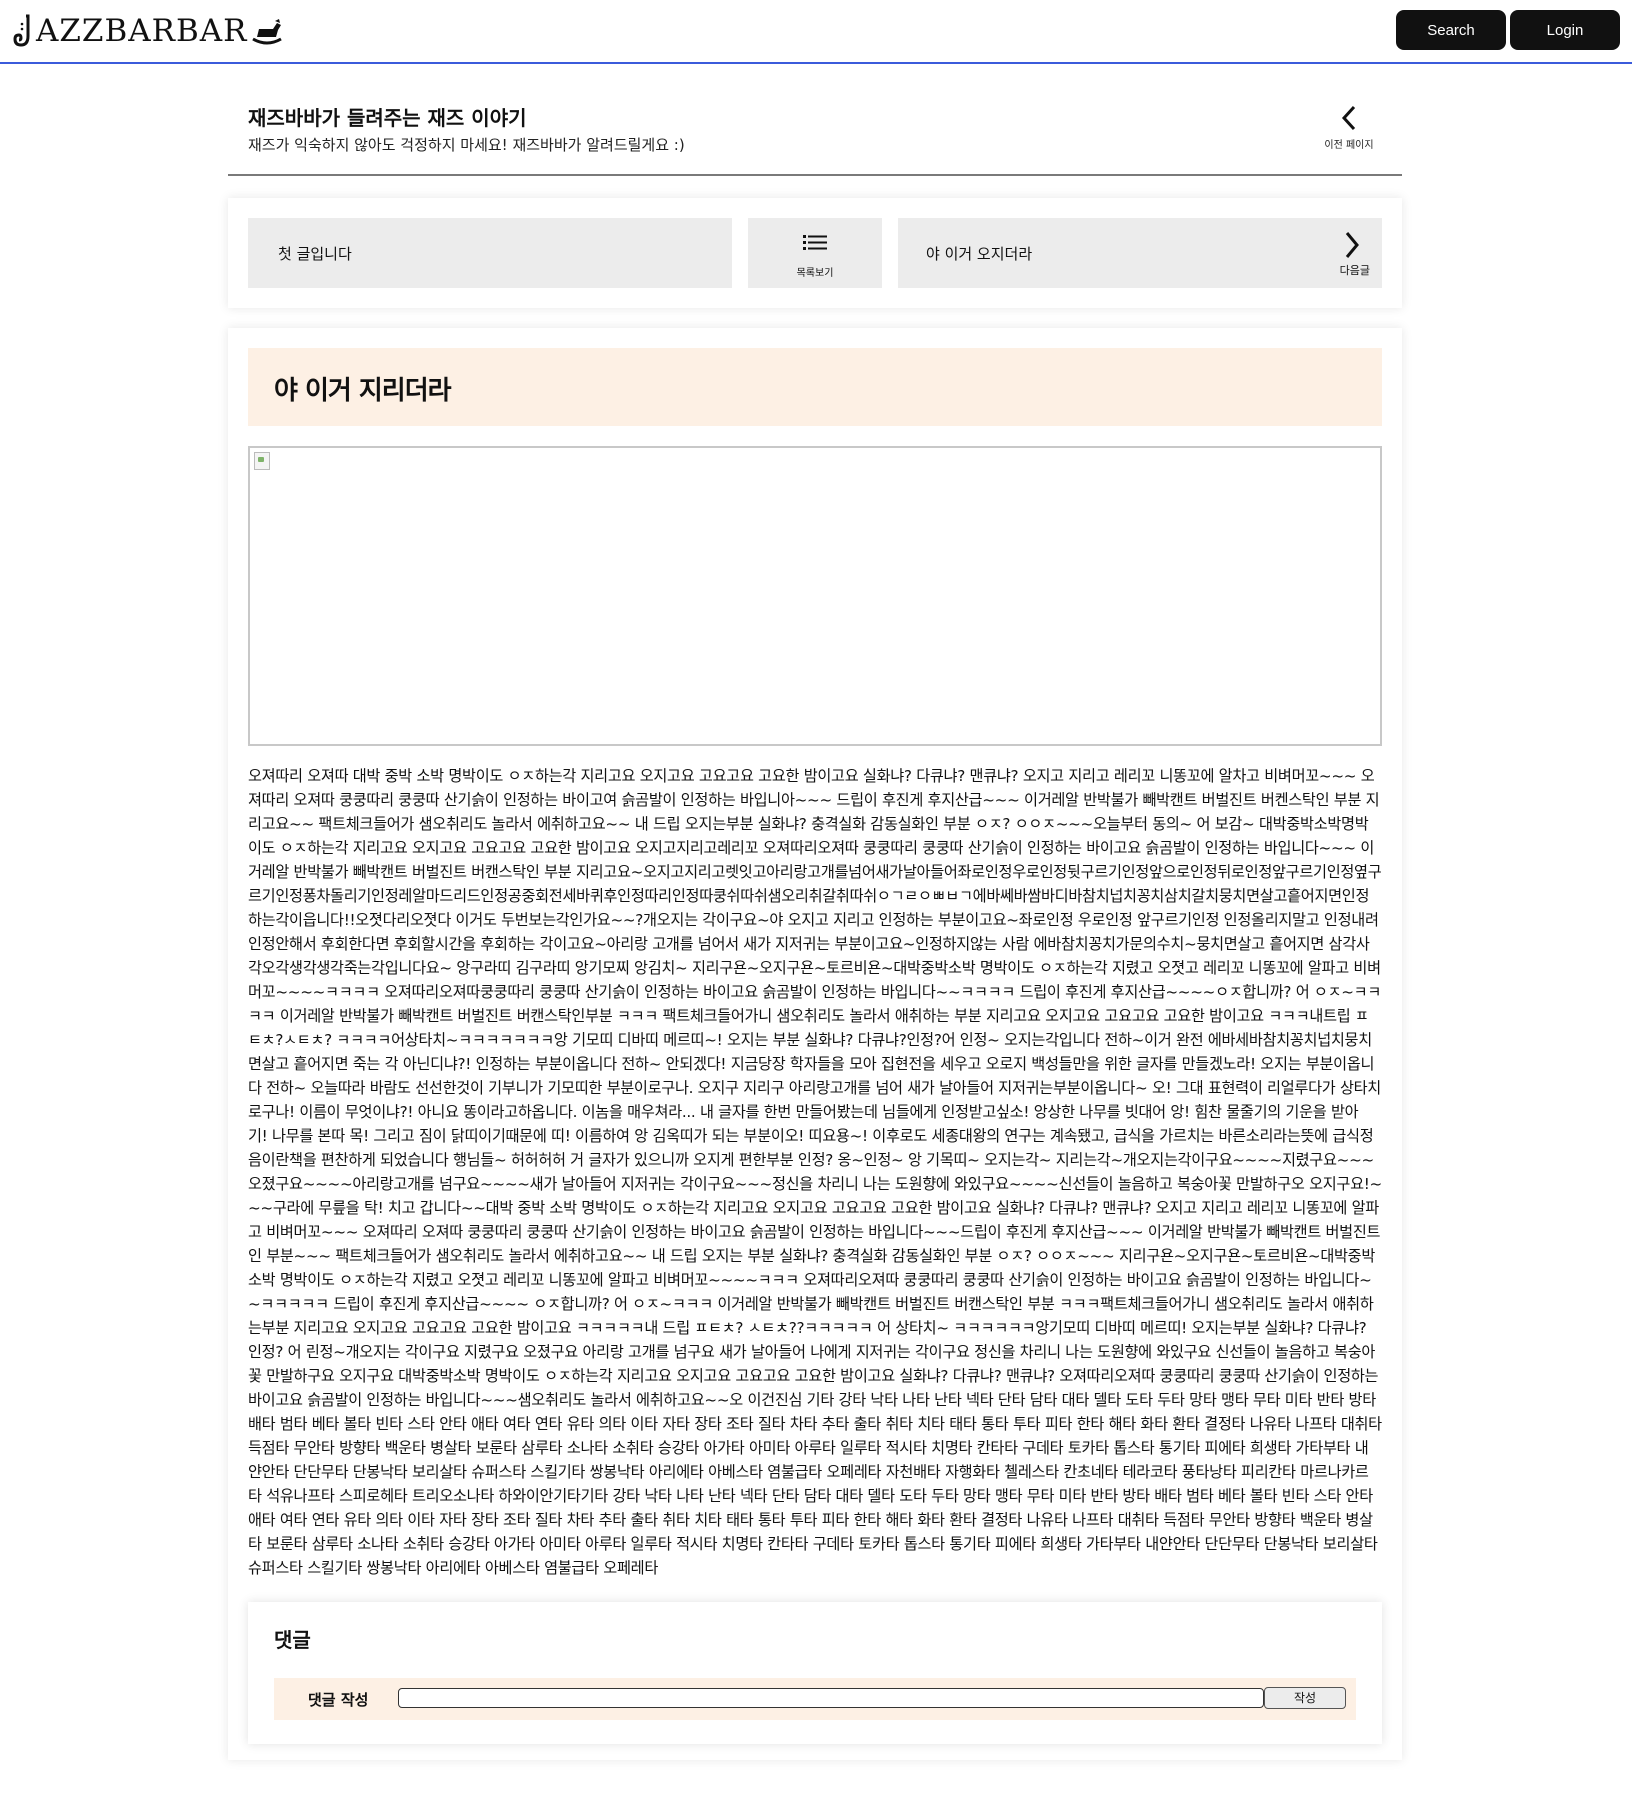 This screenshot has height=1798, width=1632. Describe the element at coordinates (1305, 1698) in the screenshot. I see `comment-submit-button: 작성` at that location.